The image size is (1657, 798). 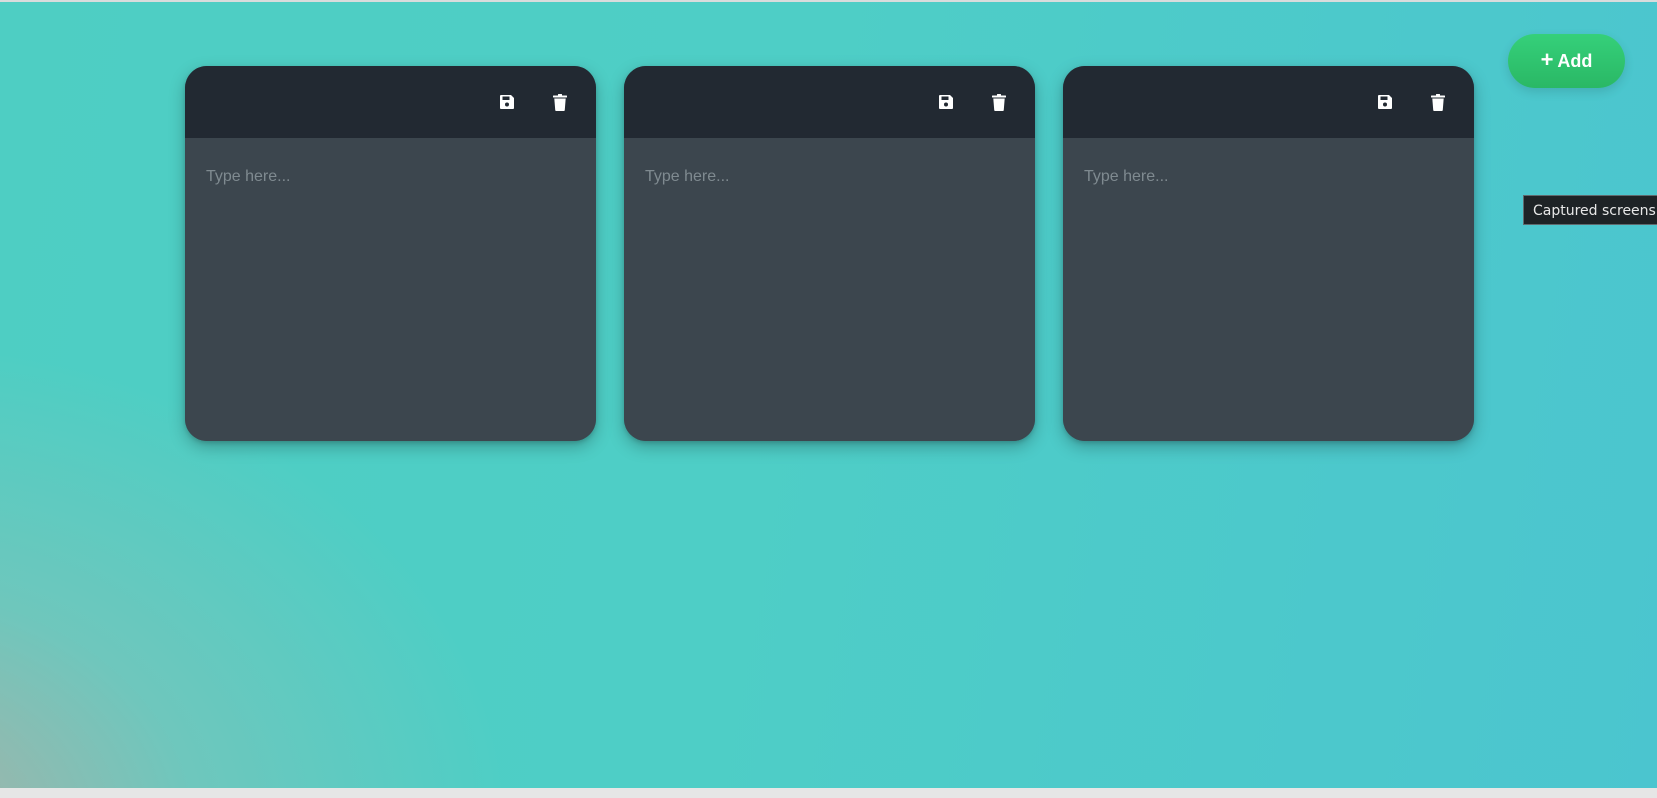 What do you see at coordinates (1590, 210) in the screenshot?
I see `tooltip: Captured screensh` at bounding box center [1590, 210].